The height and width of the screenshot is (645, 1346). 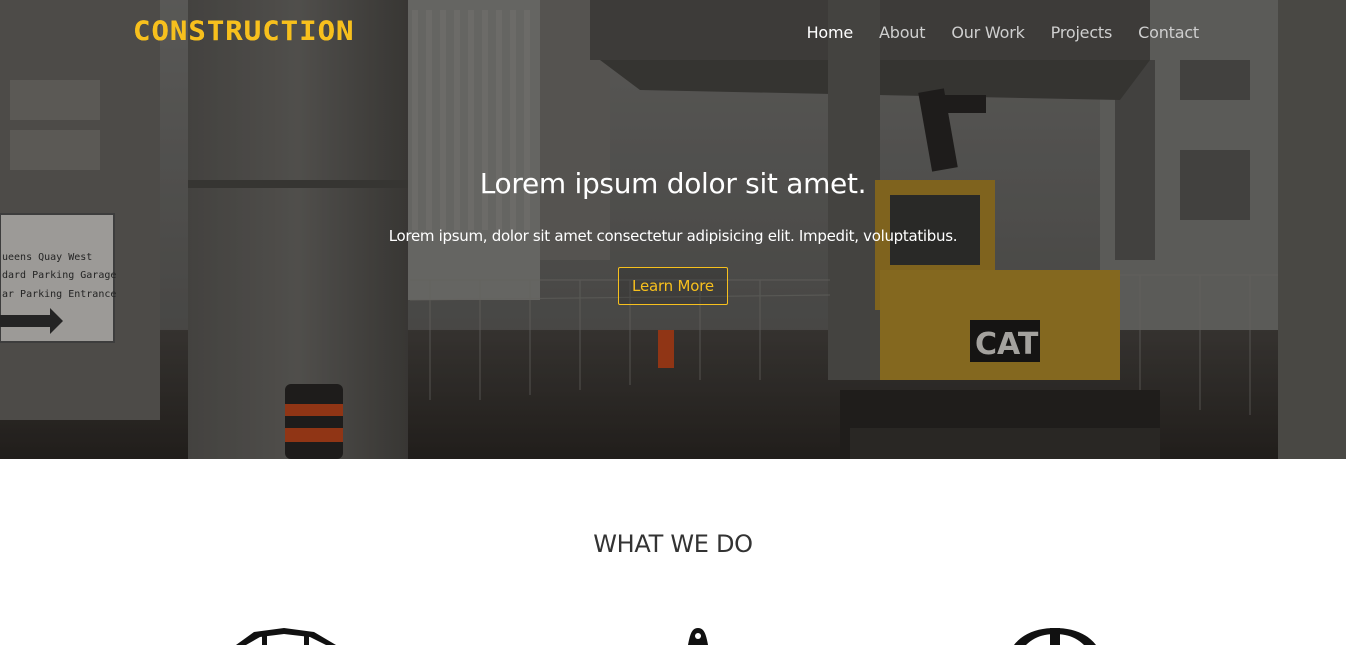 What do you see at coordinates (673, 183) in the screenshot?
I see `hero-title: Lorem ipsum dolor sit amet.` at bounding box center [673, 183].